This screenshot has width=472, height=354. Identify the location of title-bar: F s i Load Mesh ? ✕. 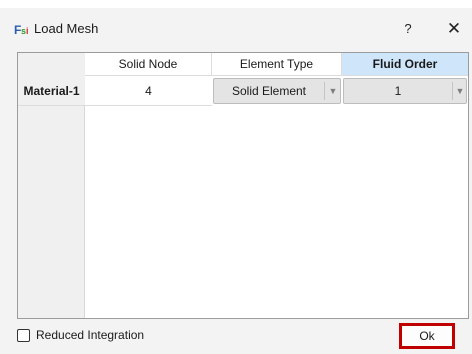
(236, 28).